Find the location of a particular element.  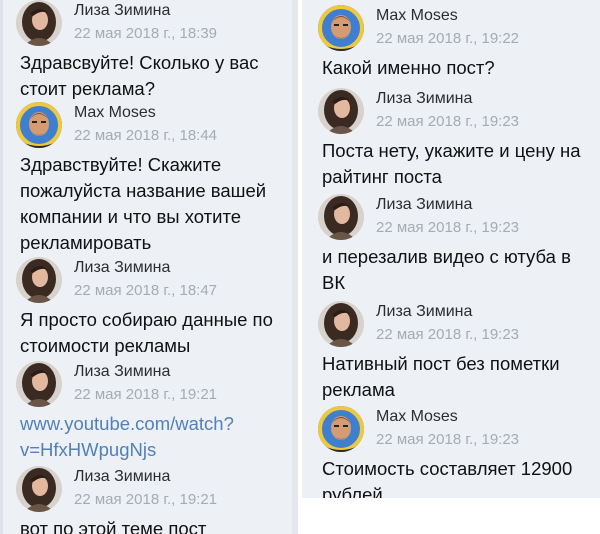

message-time: 22 мая 2018 г., 19:22 is located at coordinates (447, 38).